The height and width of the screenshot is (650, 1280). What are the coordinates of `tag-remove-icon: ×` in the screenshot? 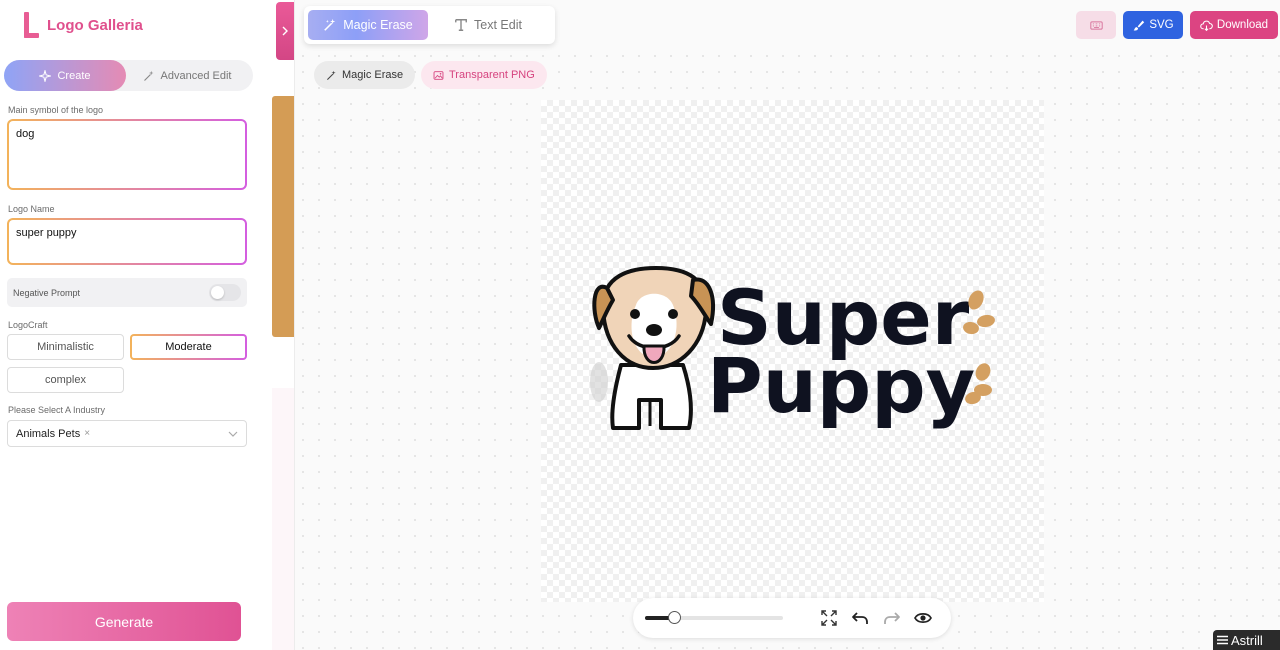 It's located at (87, 433).